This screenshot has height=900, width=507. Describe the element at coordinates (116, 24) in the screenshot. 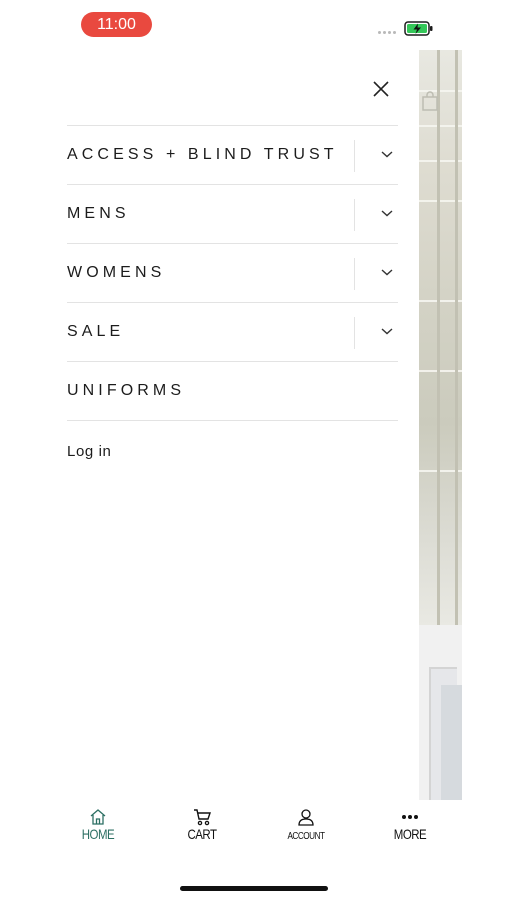

I see `status-time: 11:00` at that location.